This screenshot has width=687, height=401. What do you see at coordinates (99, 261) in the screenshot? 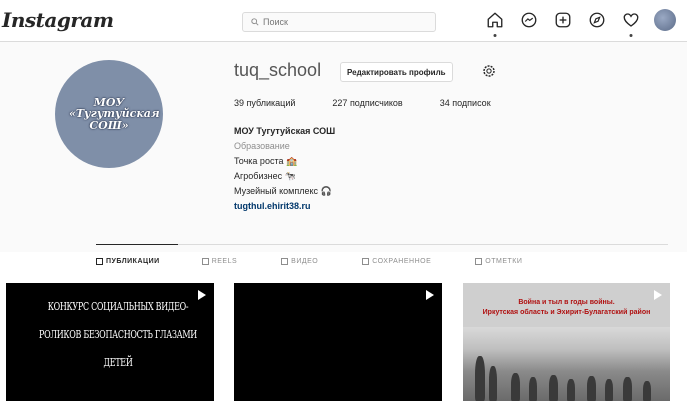
I see `grid-icon` at bounding box center [99, 261].